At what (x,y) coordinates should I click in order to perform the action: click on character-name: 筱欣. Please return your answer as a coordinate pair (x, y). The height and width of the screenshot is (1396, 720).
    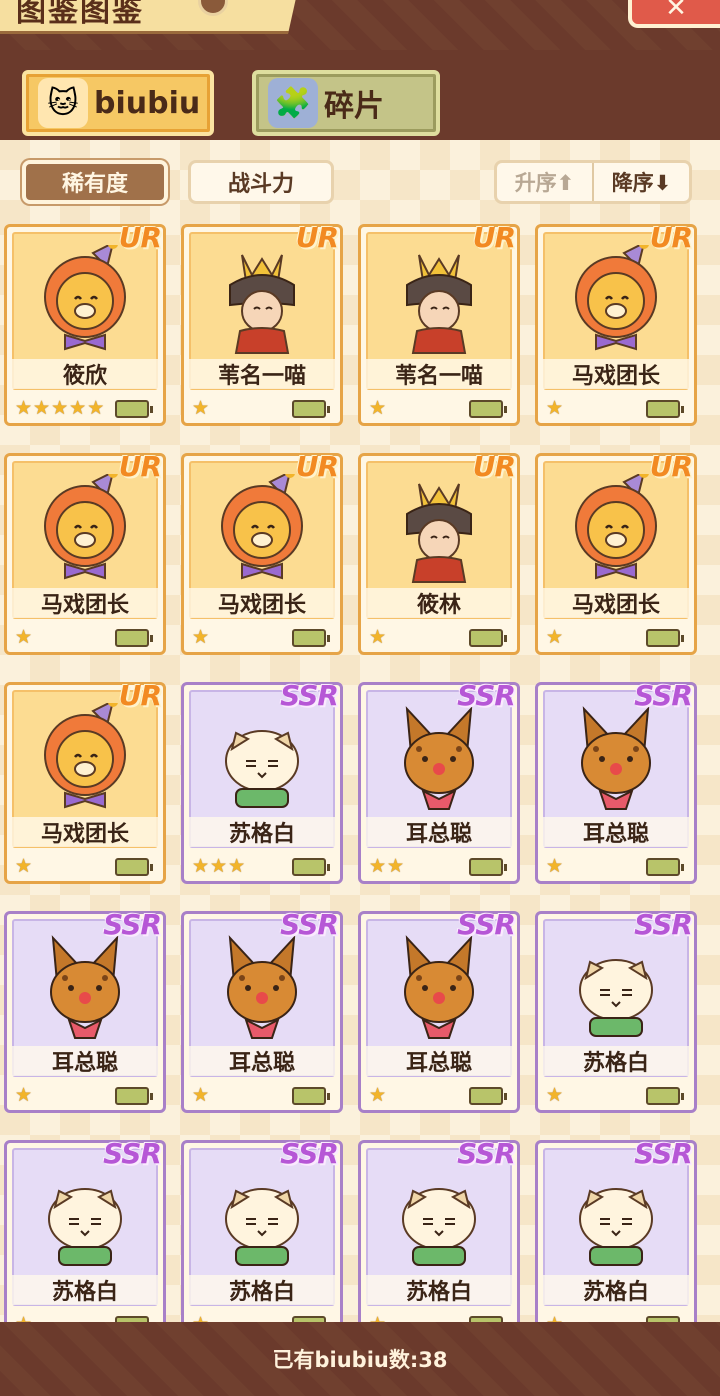
    Looking at the image, I should click on (85, 374).